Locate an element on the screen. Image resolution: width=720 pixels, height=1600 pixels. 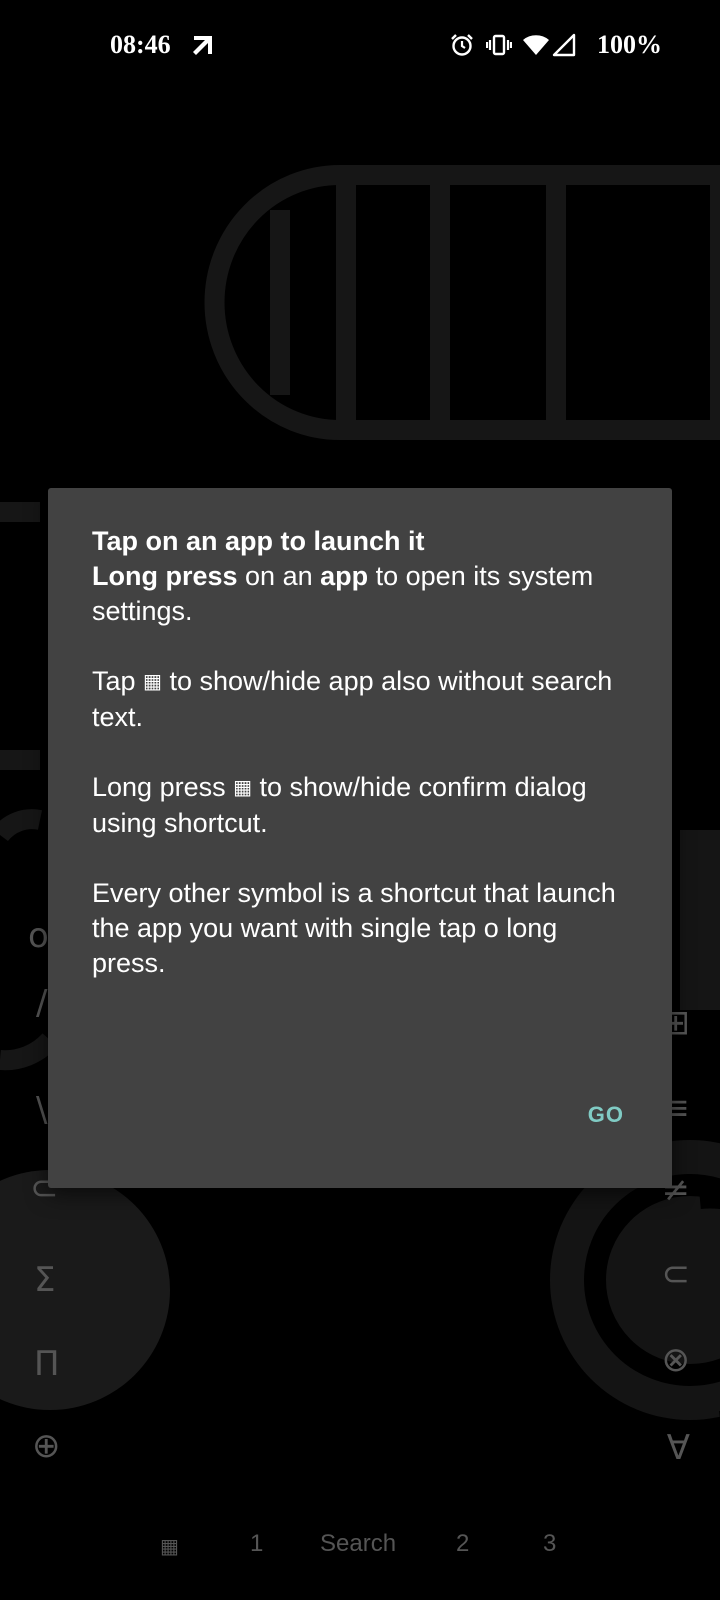
vibrate-icon is located at coordinates (499, 45).